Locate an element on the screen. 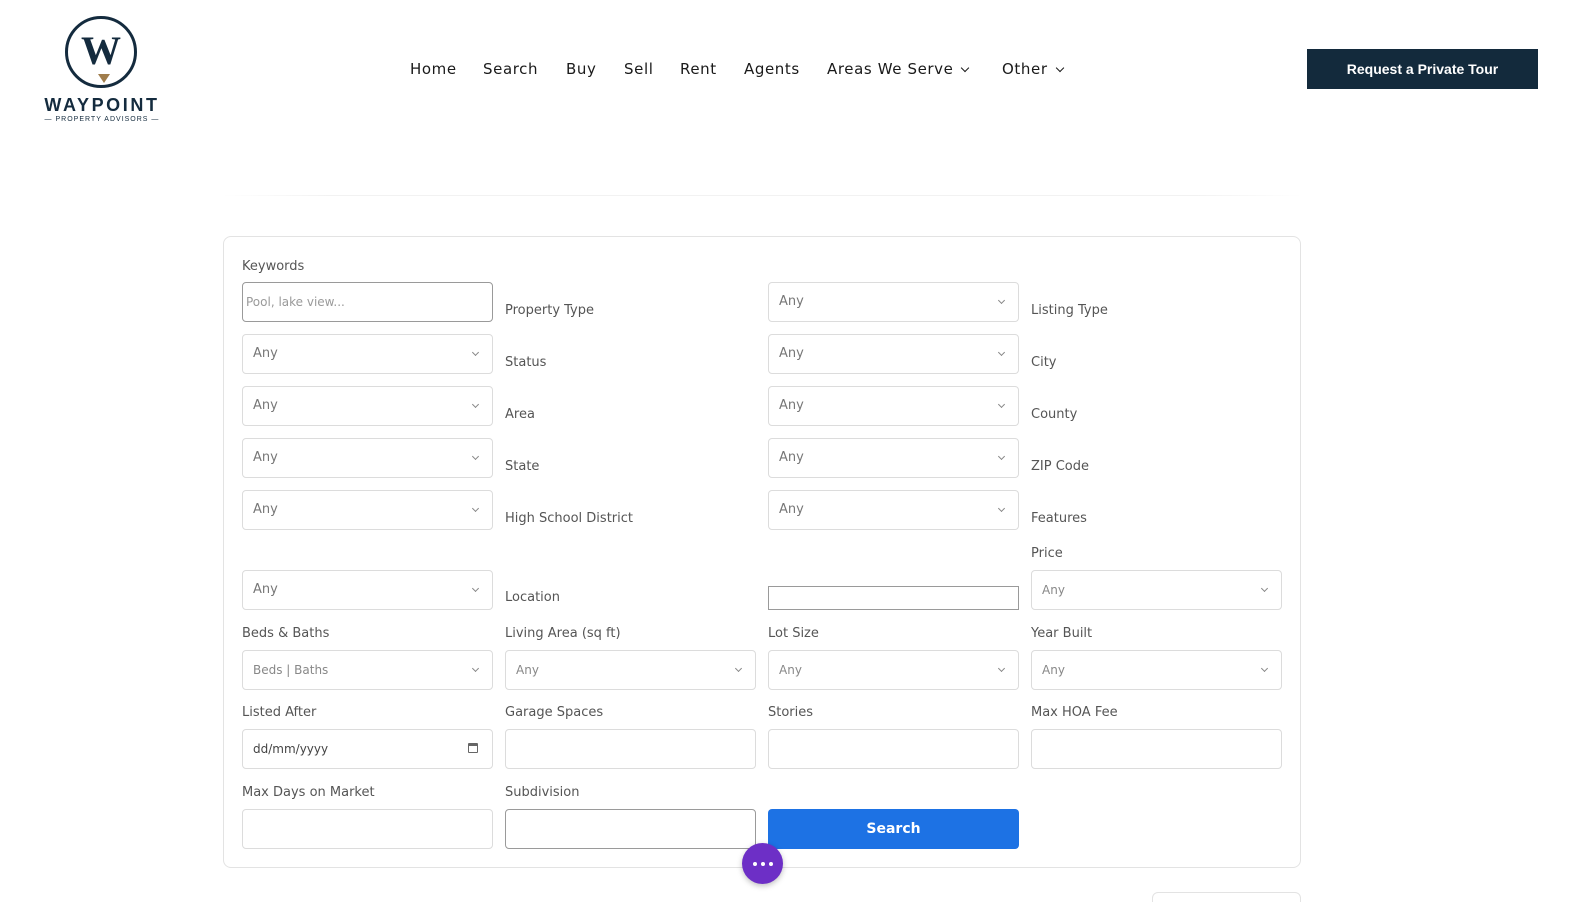 This screenshot has height=902, width=1571. county-label: County is located at coordinates (1054, 414).